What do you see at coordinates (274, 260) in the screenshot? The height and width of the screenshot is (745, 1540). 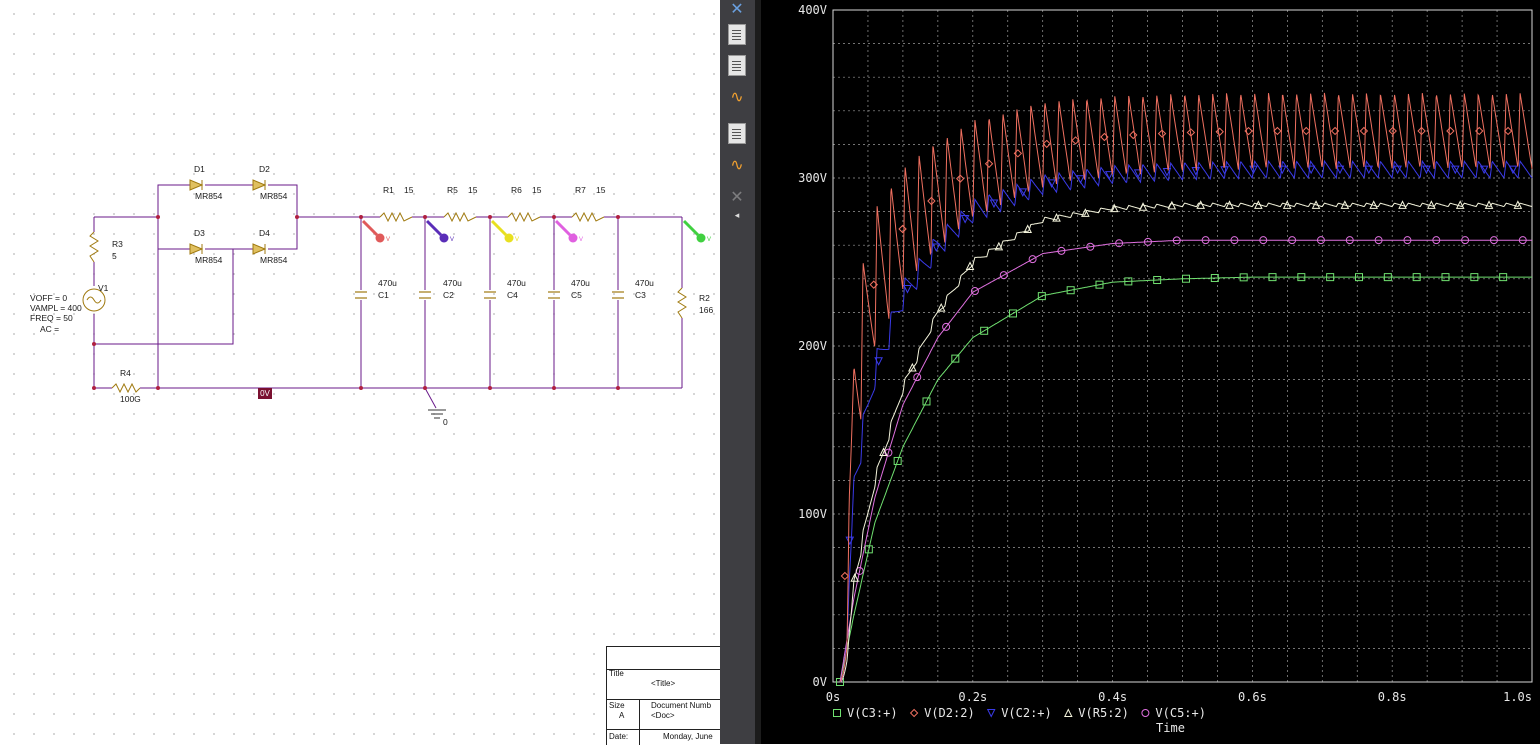 I see `diode-D4-model: MR854` at bounding box center [274, 260].